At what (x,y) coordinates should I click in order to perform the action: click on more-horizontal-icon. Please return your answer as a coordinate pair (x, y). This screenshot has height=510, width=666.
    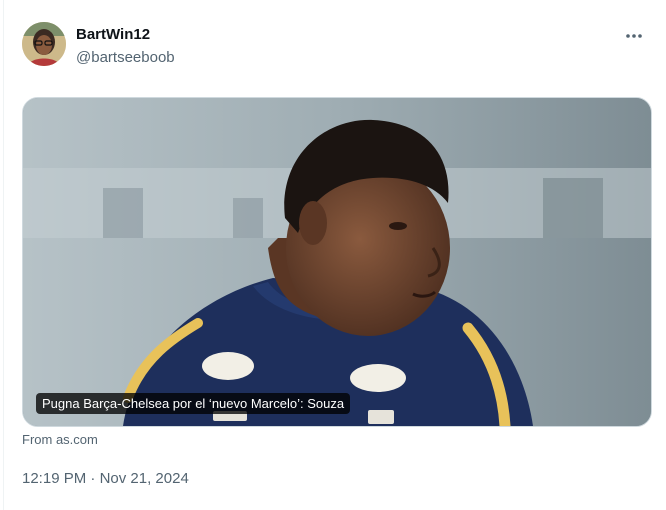
    Looking at the image, I should click on (634, 36).